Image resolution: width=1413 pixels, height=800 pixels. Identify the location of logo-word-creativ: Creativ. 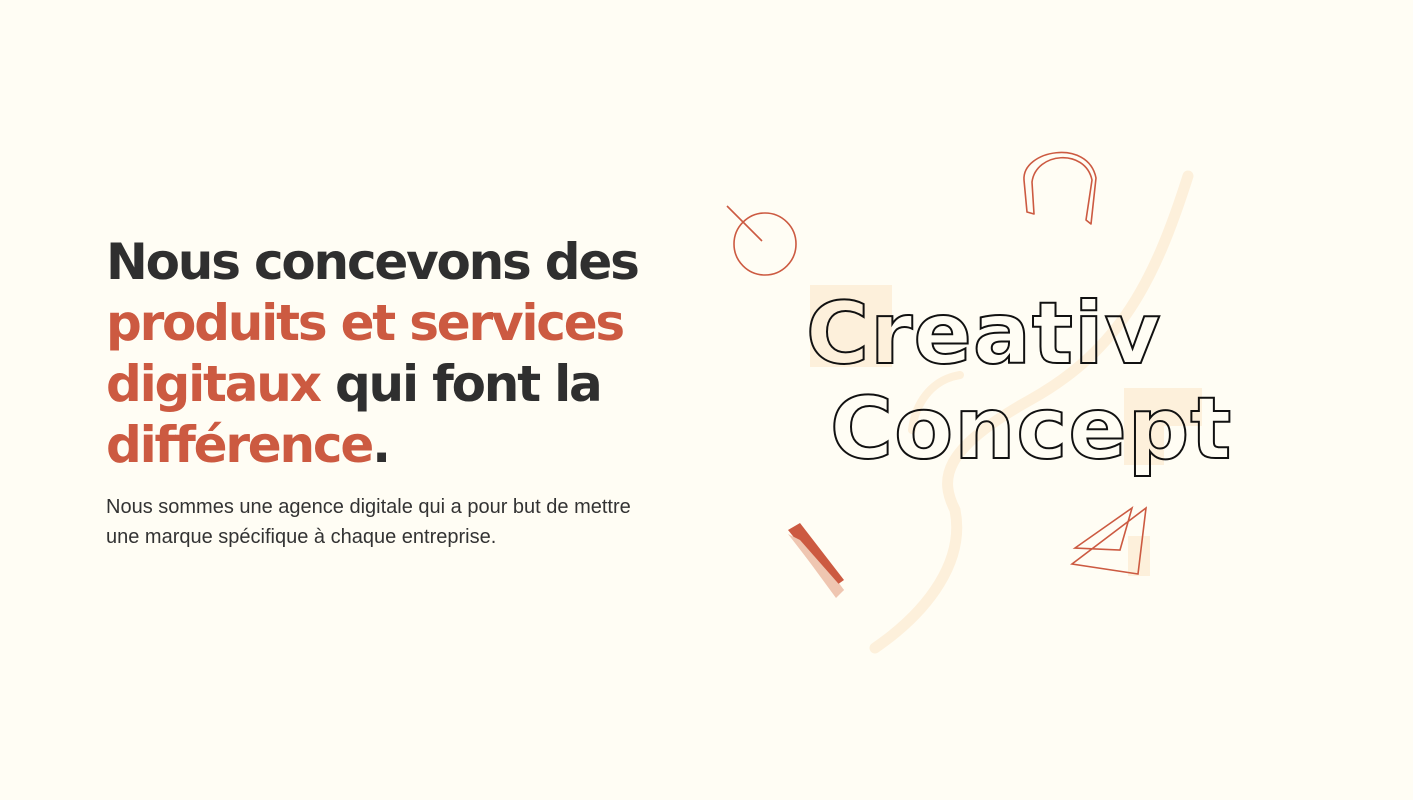
(984, 334).